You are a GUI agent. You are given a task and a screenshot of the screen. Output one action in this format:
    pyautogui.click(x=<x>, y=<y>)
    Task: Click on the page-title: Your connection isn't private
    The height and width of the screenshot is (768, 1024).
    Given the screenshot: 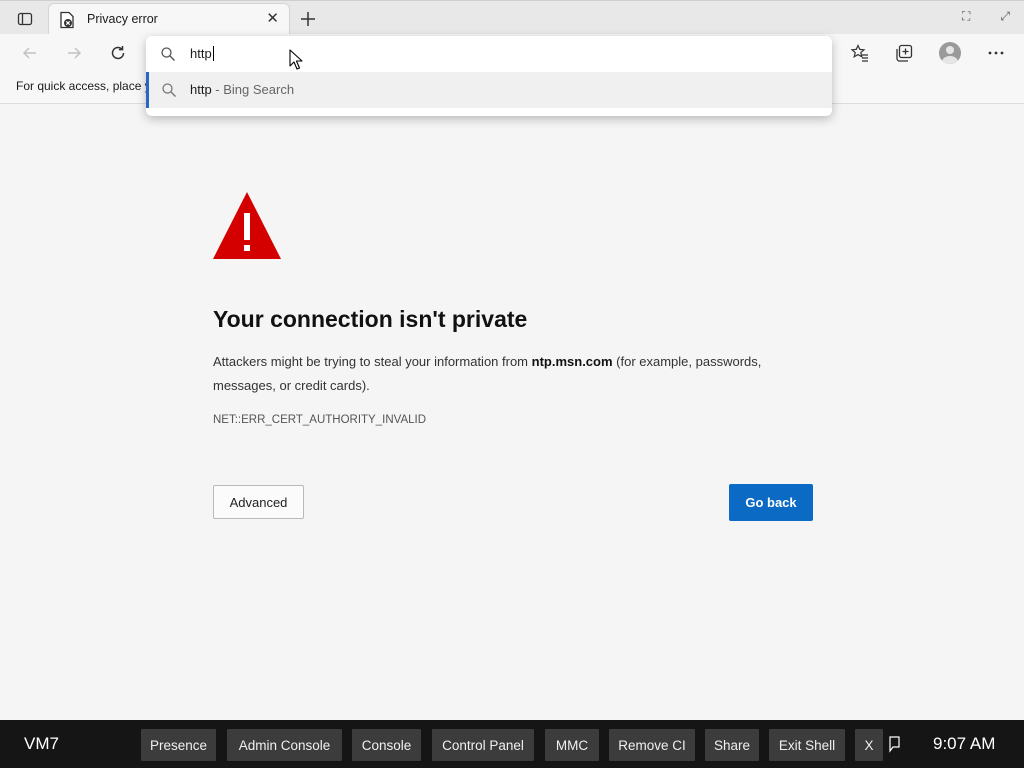 What is the action you would take?
    pyautogui.click(x=370, y=319)
    